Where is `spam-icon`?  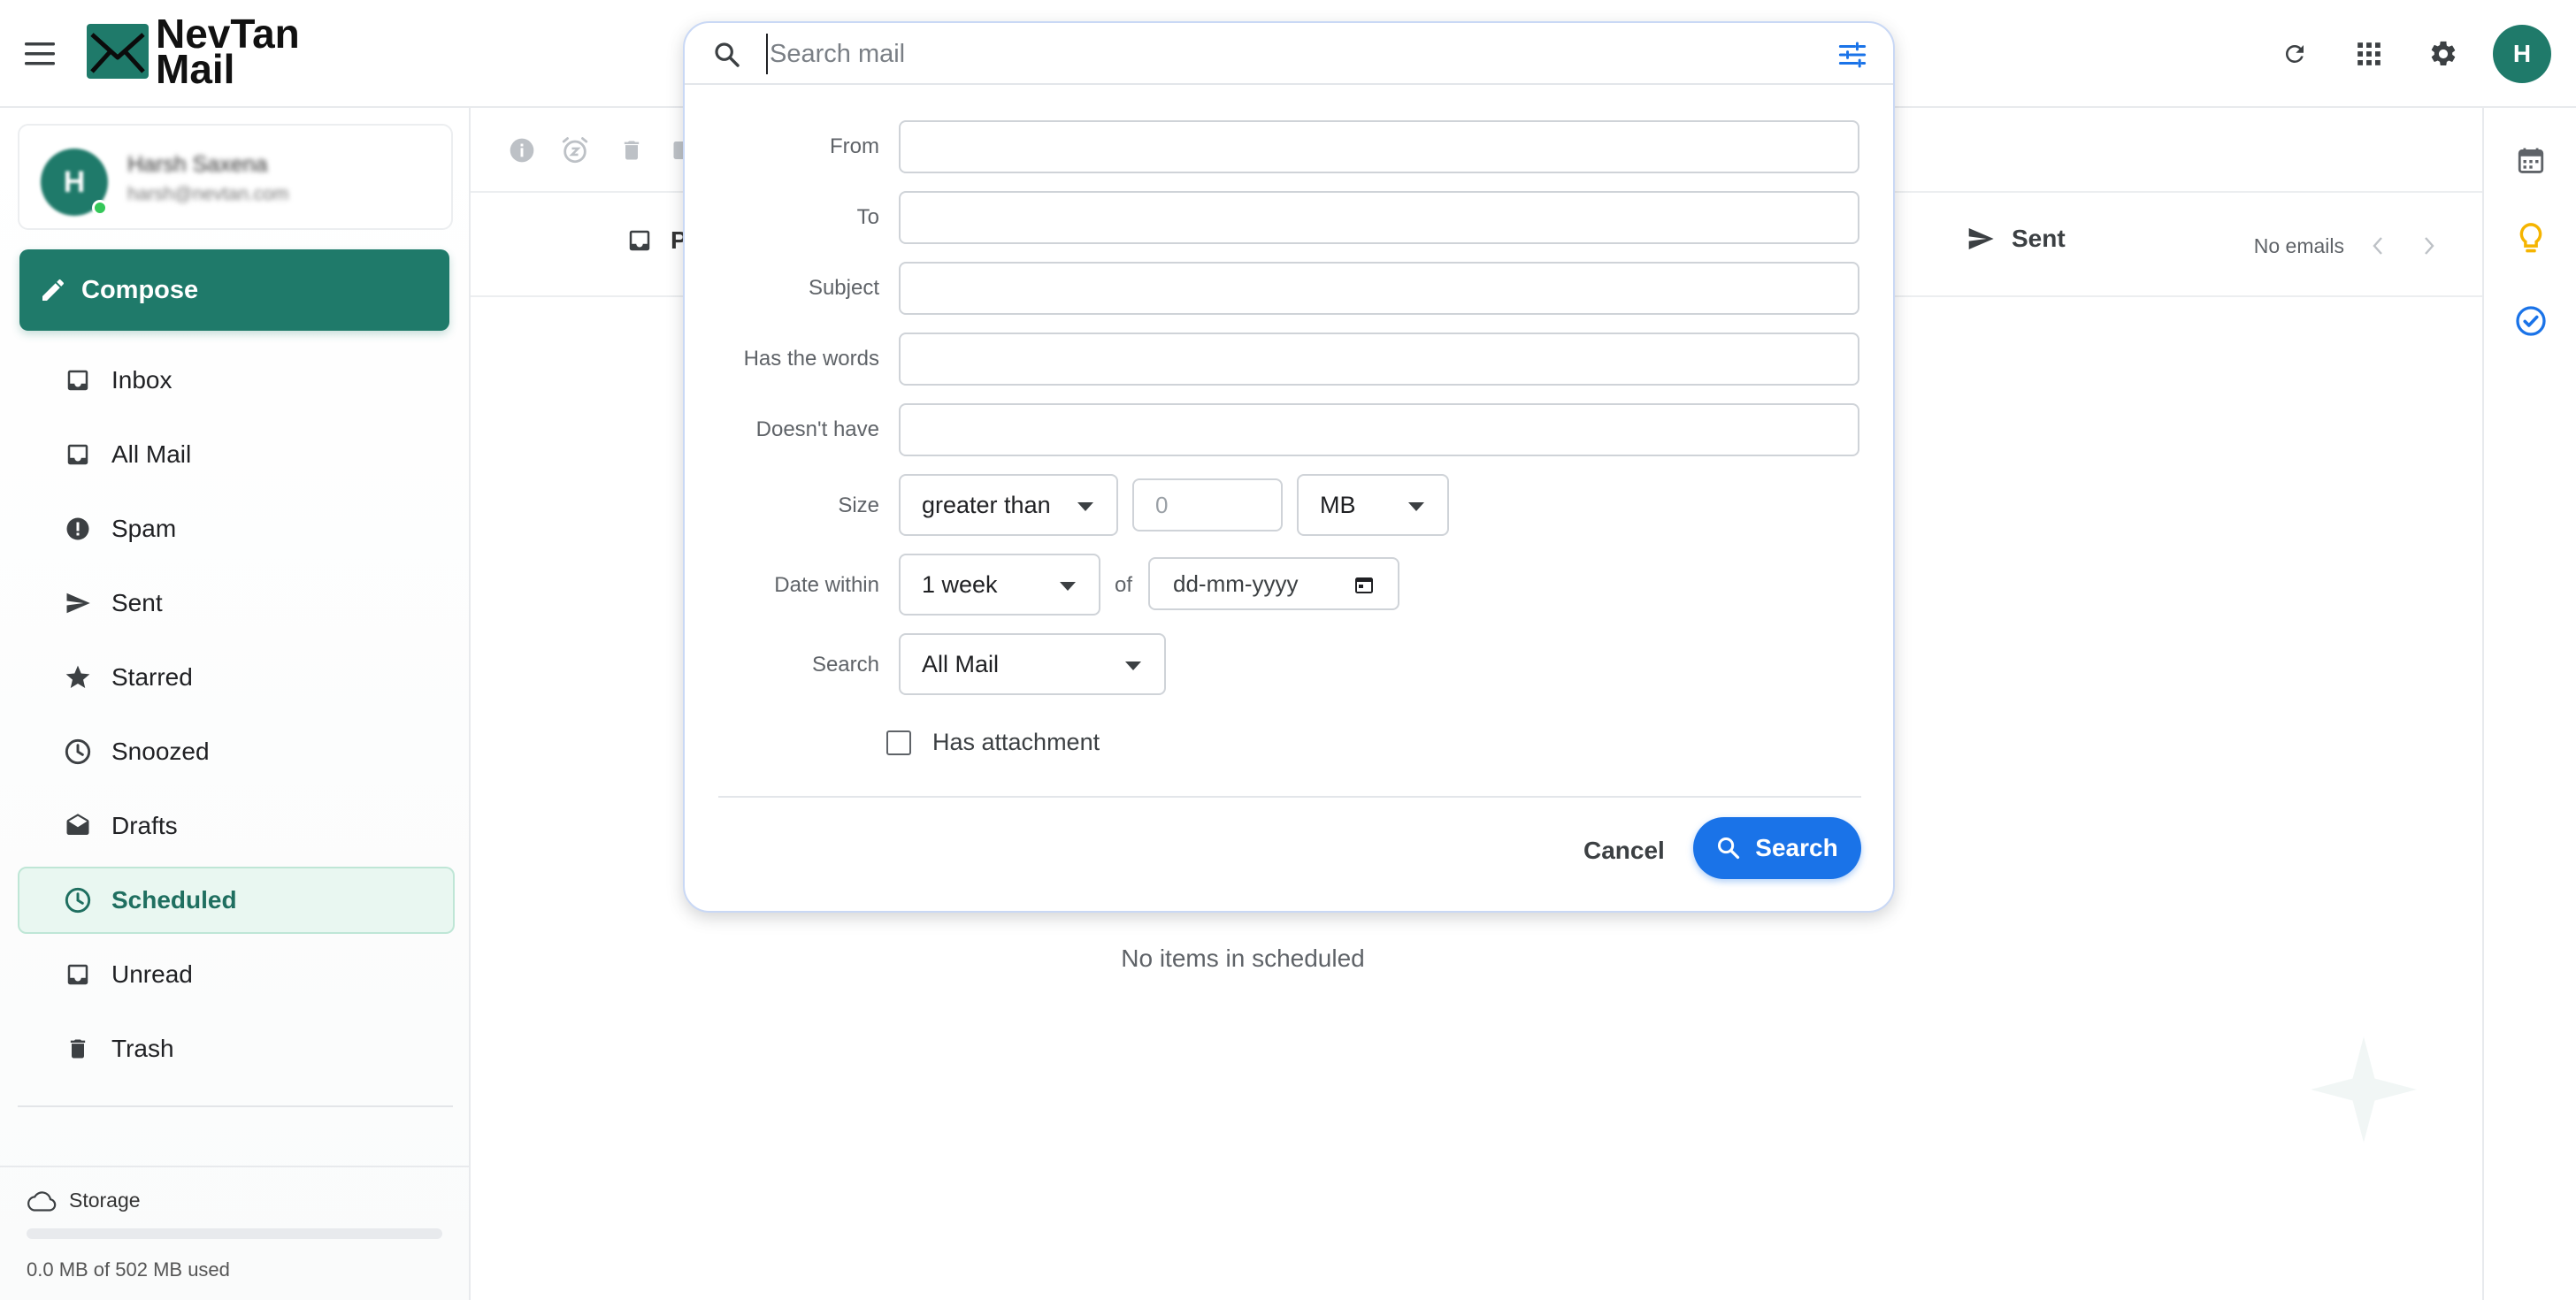
spam-icon is located at coordinates (78, 529).